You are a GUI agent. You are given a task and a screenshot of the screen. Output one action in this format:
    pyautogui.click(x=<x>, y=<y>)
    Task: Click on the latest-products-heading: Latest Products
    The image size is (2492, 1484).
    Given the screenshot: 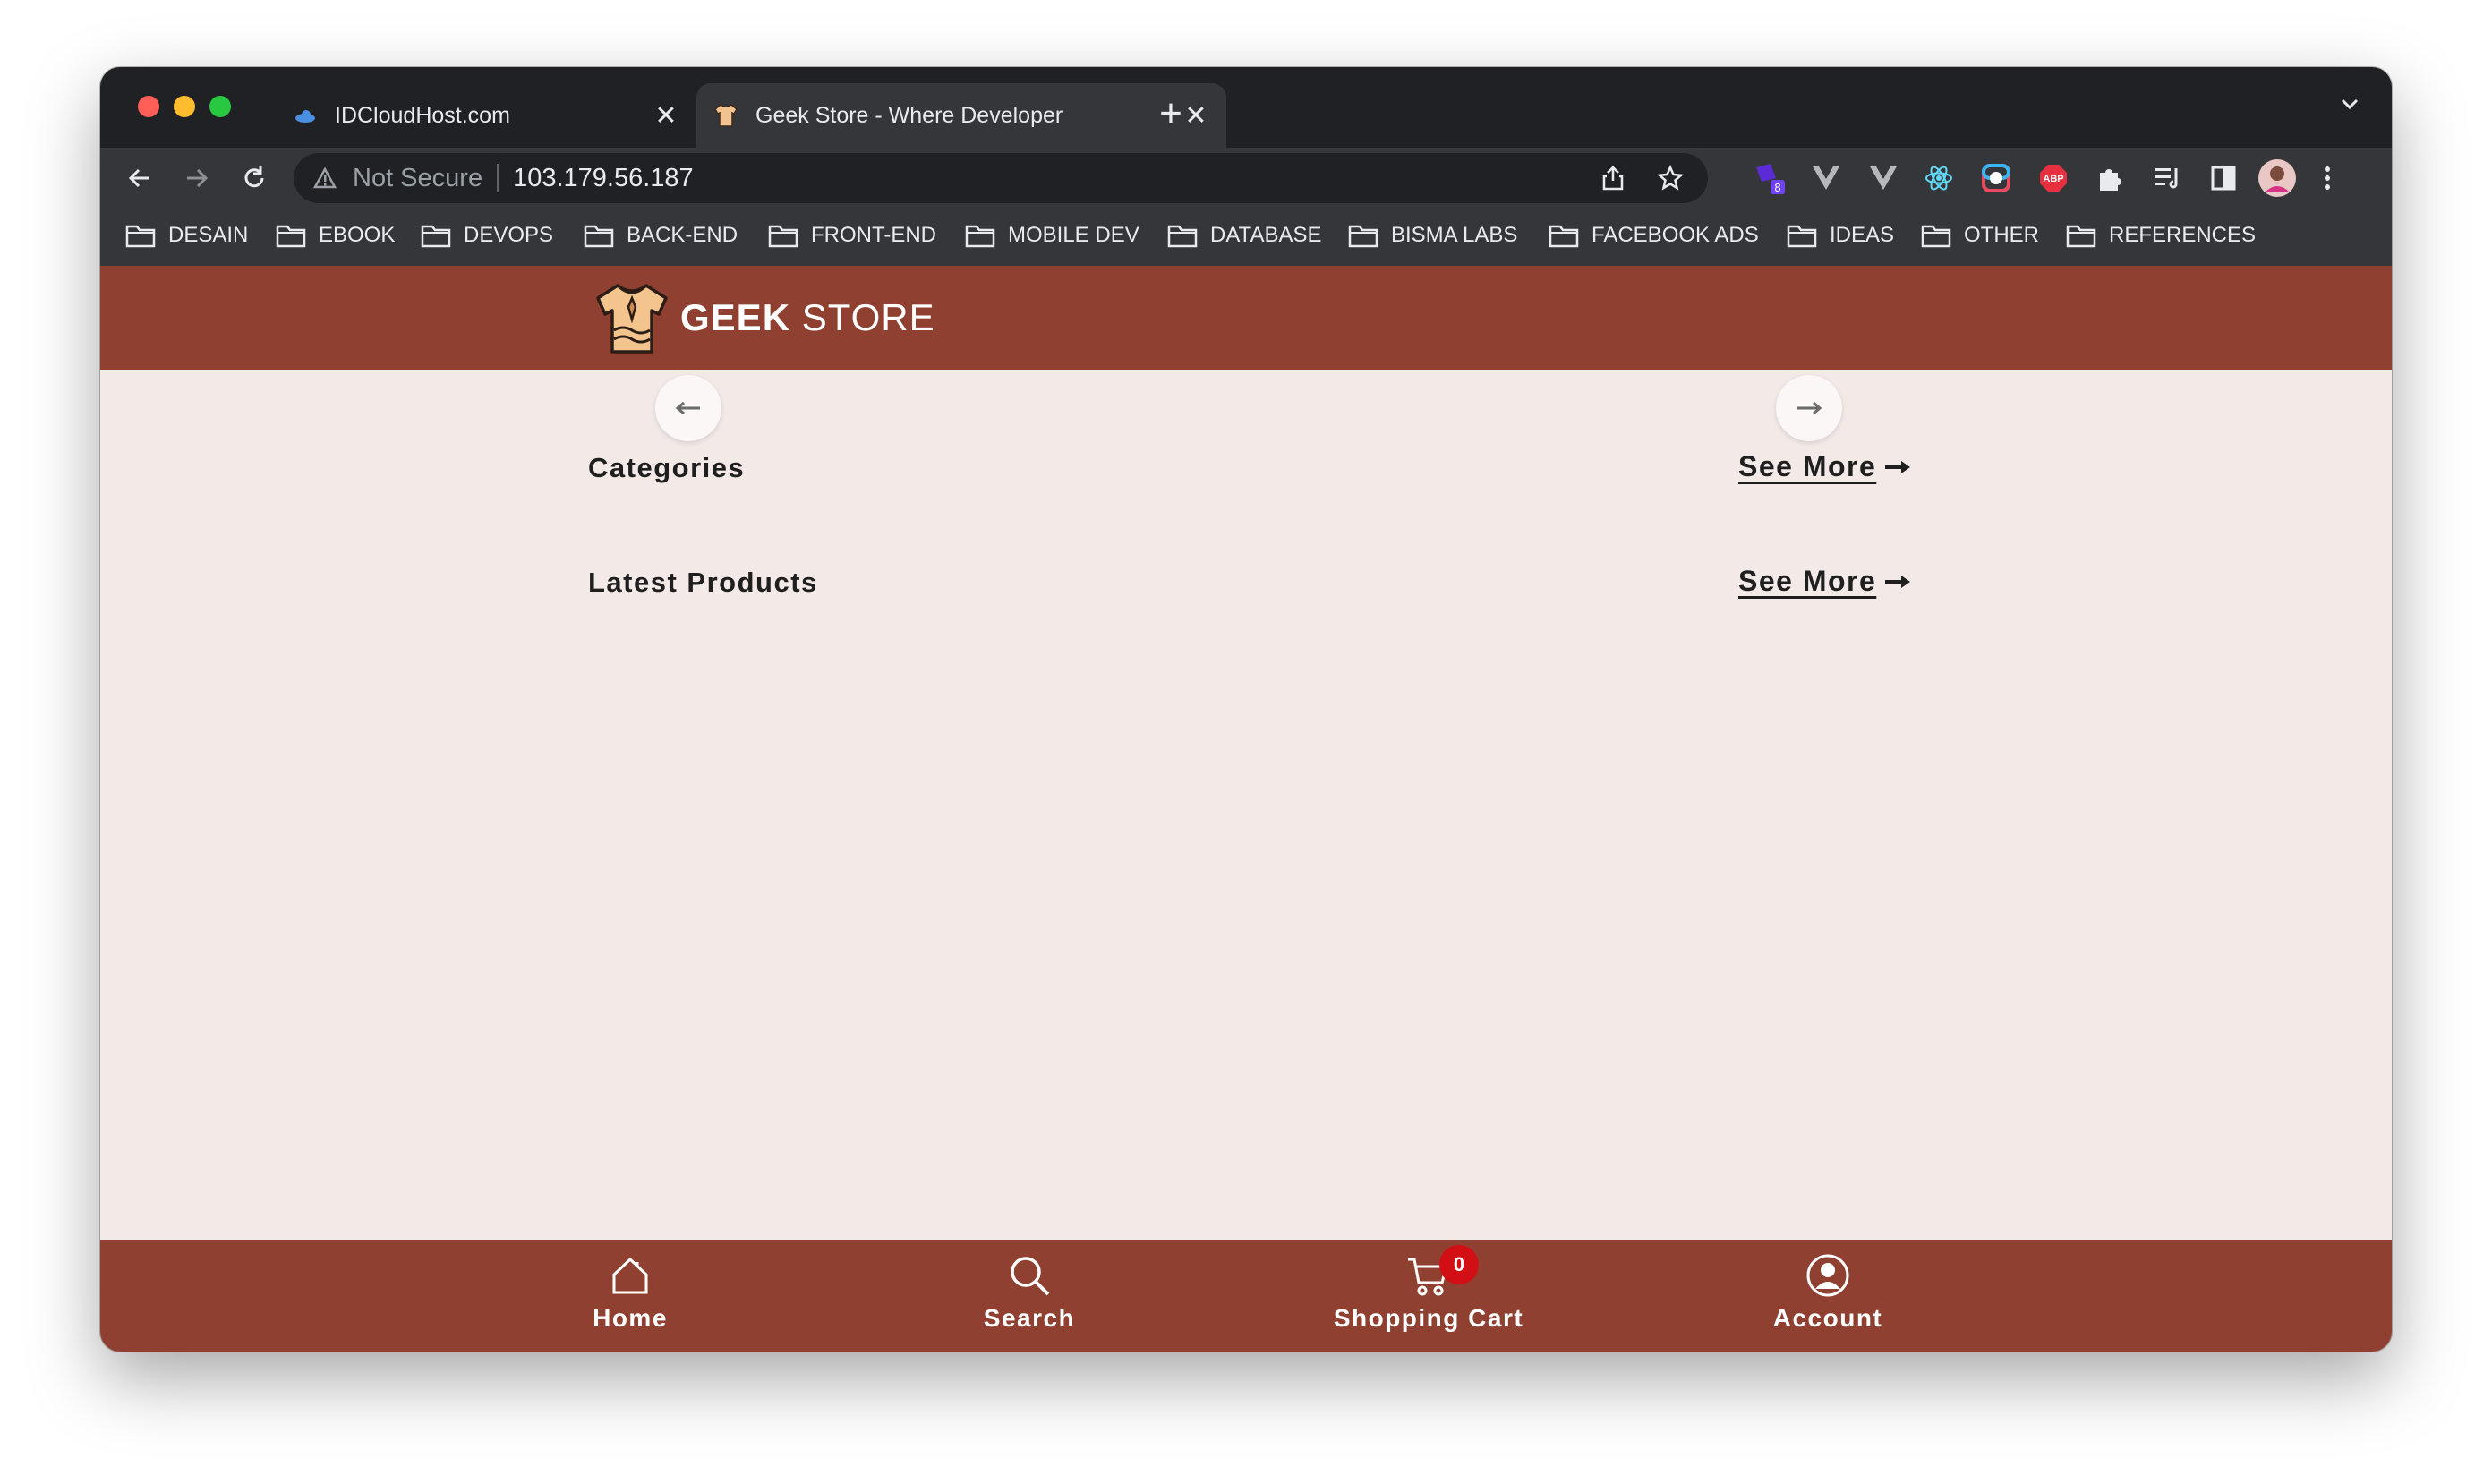 What is the action you would take?
    pyautogui.click(x=703, y=582)
    